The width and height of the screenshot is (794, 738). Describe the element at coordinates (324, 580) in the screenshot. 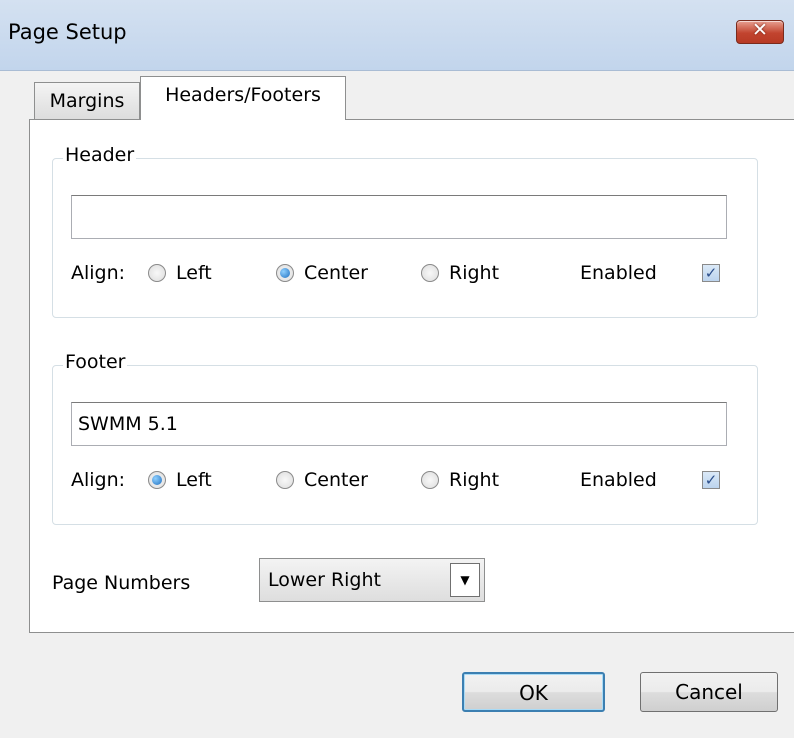

I see `page-numbers-value: Lower Right` at that location.